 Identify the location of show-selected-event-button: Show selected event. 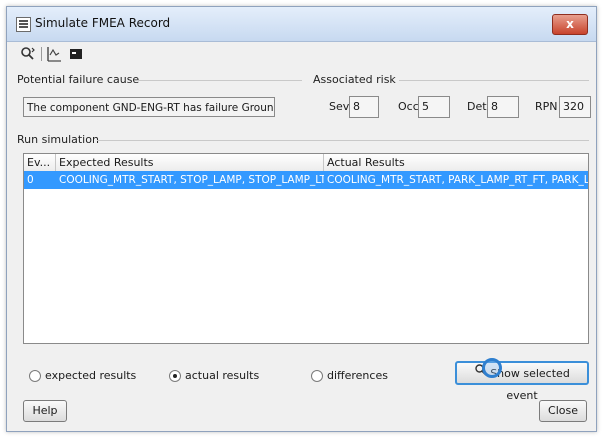
(522, 381).